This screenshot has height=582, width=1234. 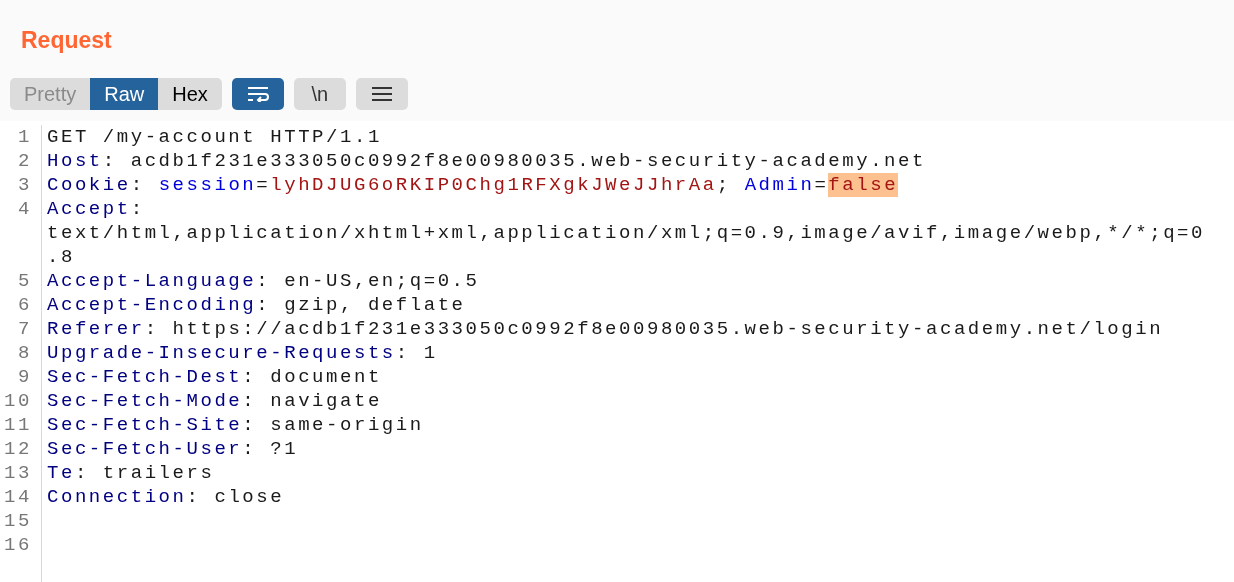 What do you see at coordinates (145, 377) in the screenshot?
I see `header-name: Sec-Fetch-Dest` at bounding box center [145, 377].